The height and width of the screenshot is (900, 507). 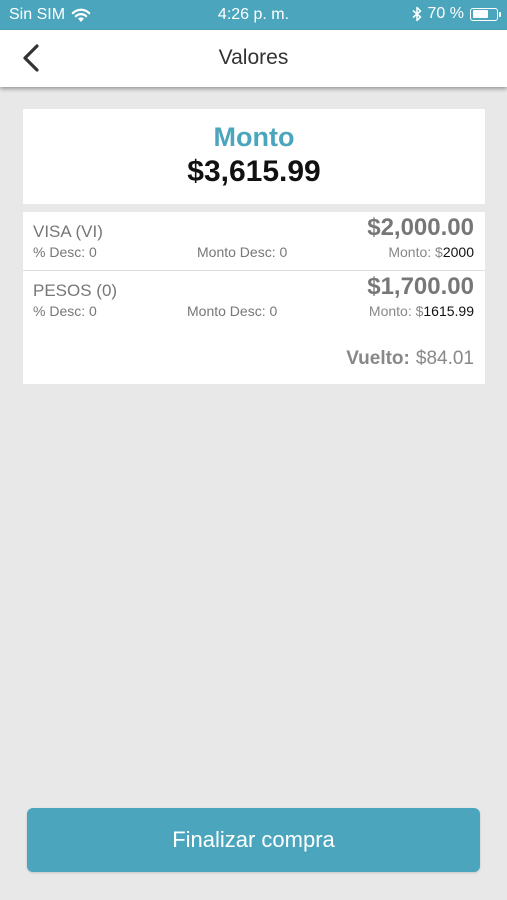 What do you see at coordinates (416, 14) in the screenshot?
I see `bluetooth-icon` at bounding box center [416, 14].